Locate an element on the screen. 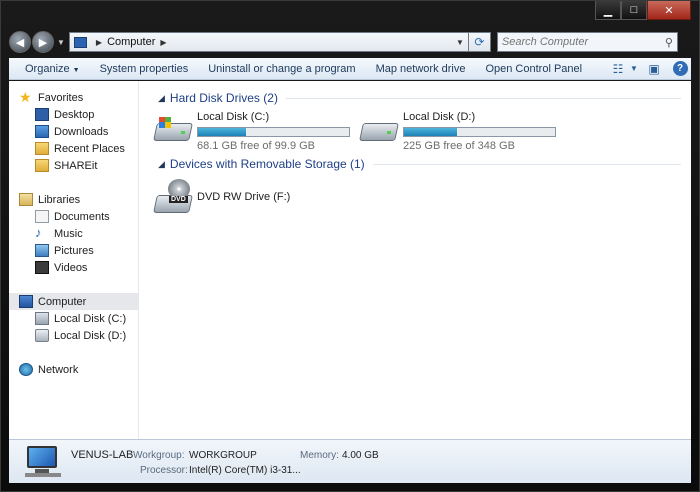  sidebar-item-local-disk-c: Local Disk (C:) is located at coordinates (73, 318).